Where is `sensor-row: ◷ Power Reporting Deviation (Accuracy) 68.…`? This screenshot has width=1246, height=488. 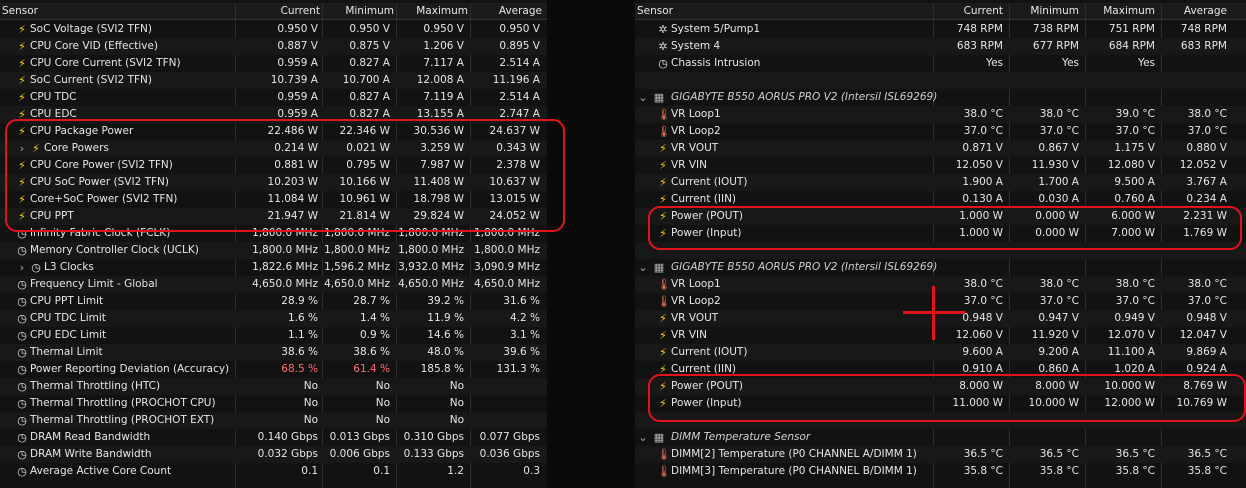
sensor-row: ◷ Power Reporting Deviation (Accuracy) 68.… is located at coordinates (273, 369).